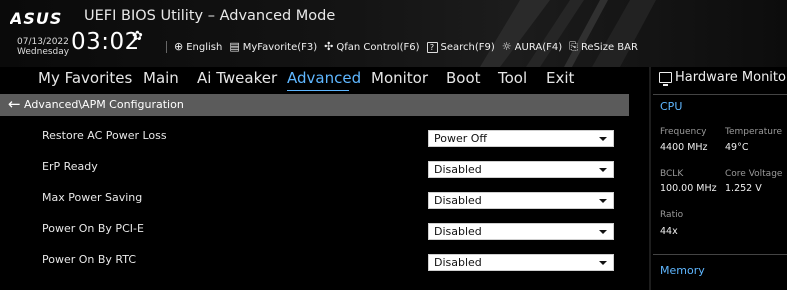  Describe the element at coordinates (179, 46) in the screenshot. I see `globe-icon: ⊕` at that location.